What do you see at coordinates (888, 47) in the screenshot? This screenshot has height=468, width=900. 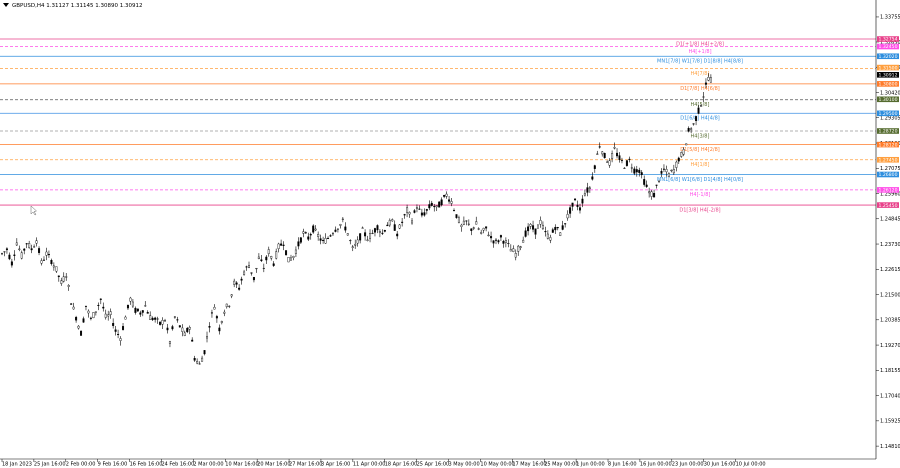 I see `price-badge-label: 1.32450` at bounding box center [888, 47].